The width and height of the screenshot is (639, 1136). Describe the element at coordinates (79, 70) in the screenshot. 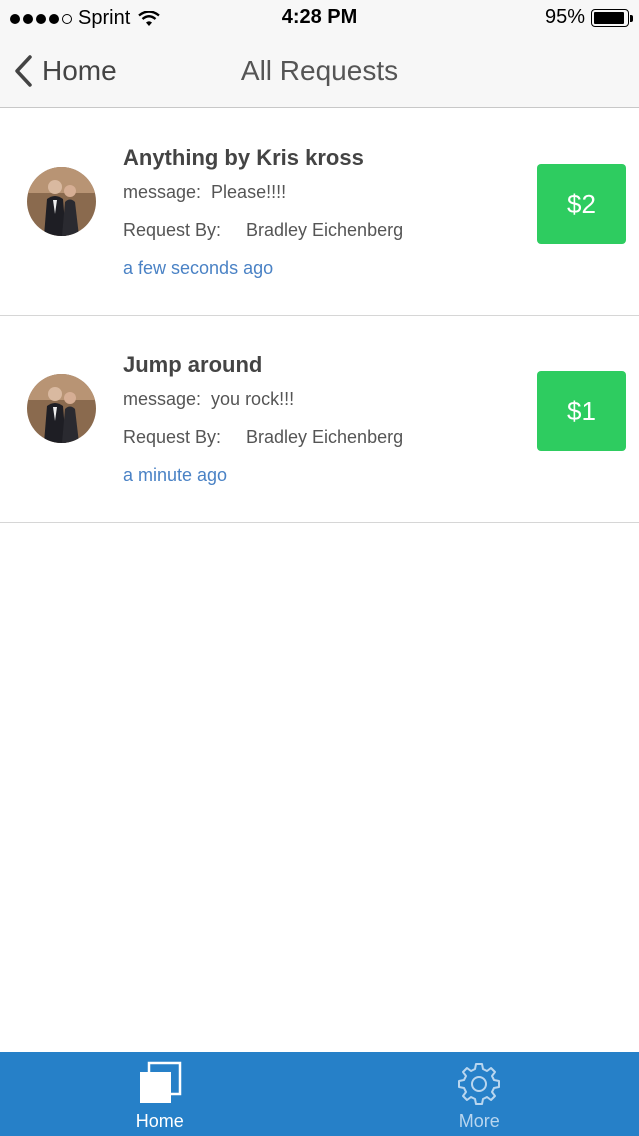

I see `back-button-label: Home` at that location.